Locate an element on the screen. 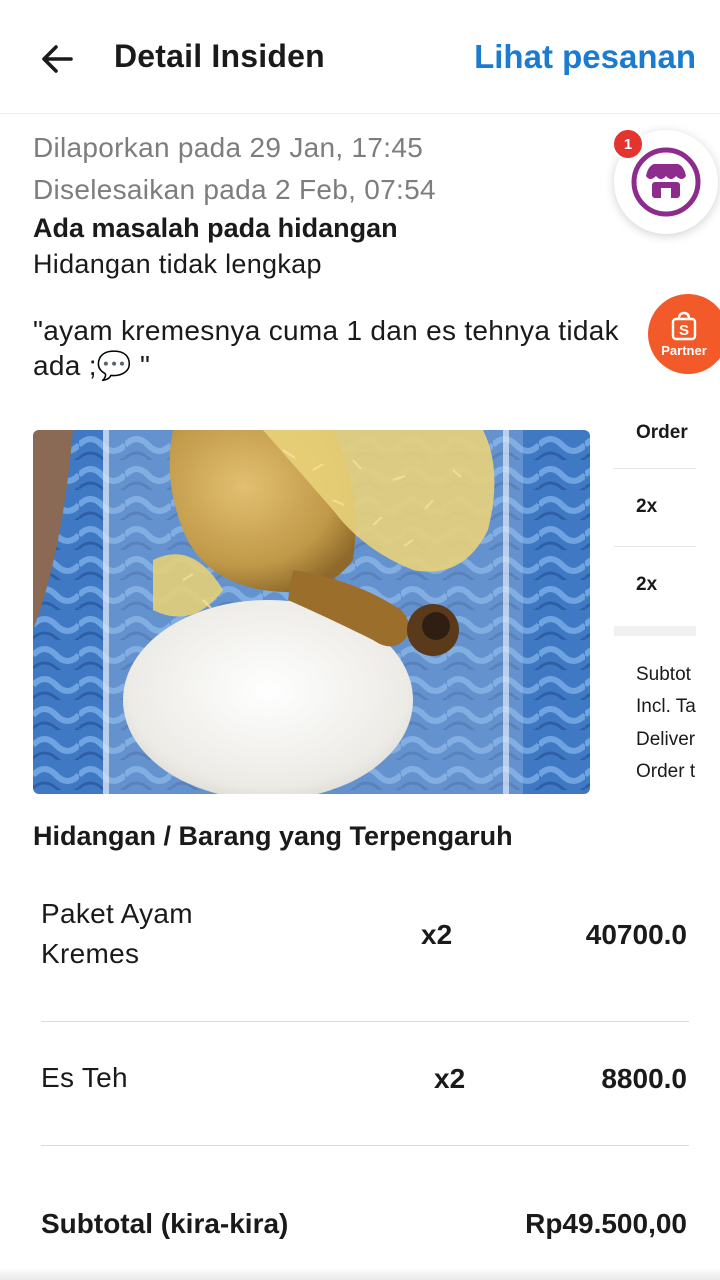  subtotal-label: Subtotal (kira-kira) is located at coordinates (165, 1223).